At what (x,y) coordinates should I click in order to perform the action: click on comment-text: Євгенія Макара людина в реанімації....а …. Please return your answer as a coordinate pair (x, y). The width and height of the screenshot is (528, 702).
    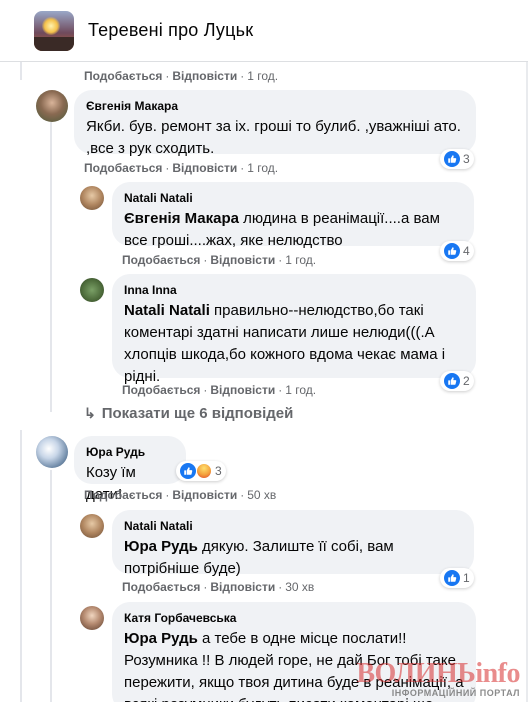
    Looking at the image, I should click on (282, 229).